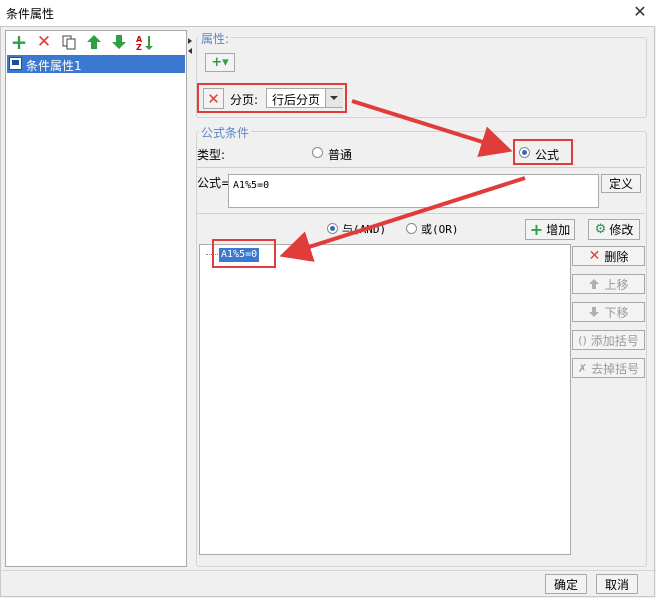  I want to click on footer-divider, so click(328, 570).